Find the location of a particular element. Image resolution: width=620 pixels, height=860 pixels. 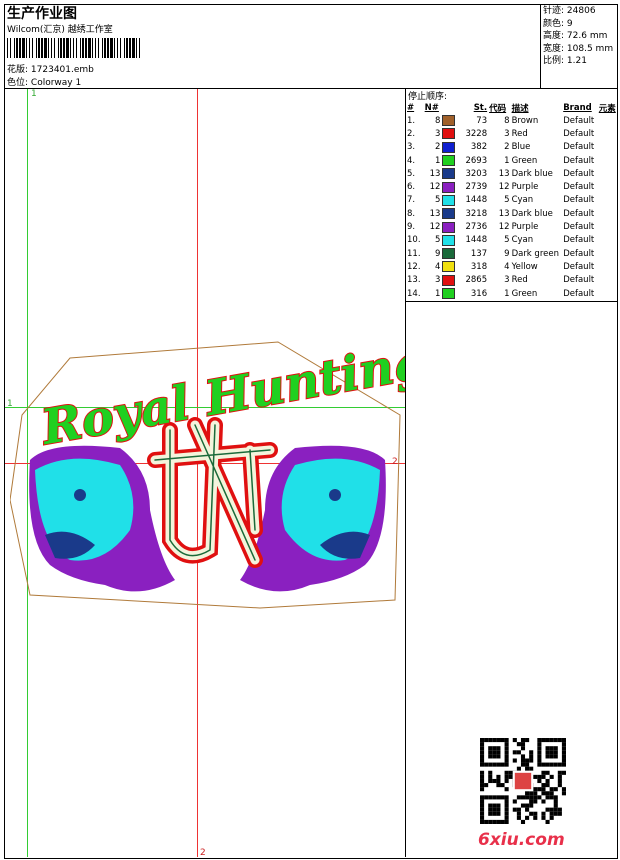

row-code: 9 is located at coordinates (507, 253).